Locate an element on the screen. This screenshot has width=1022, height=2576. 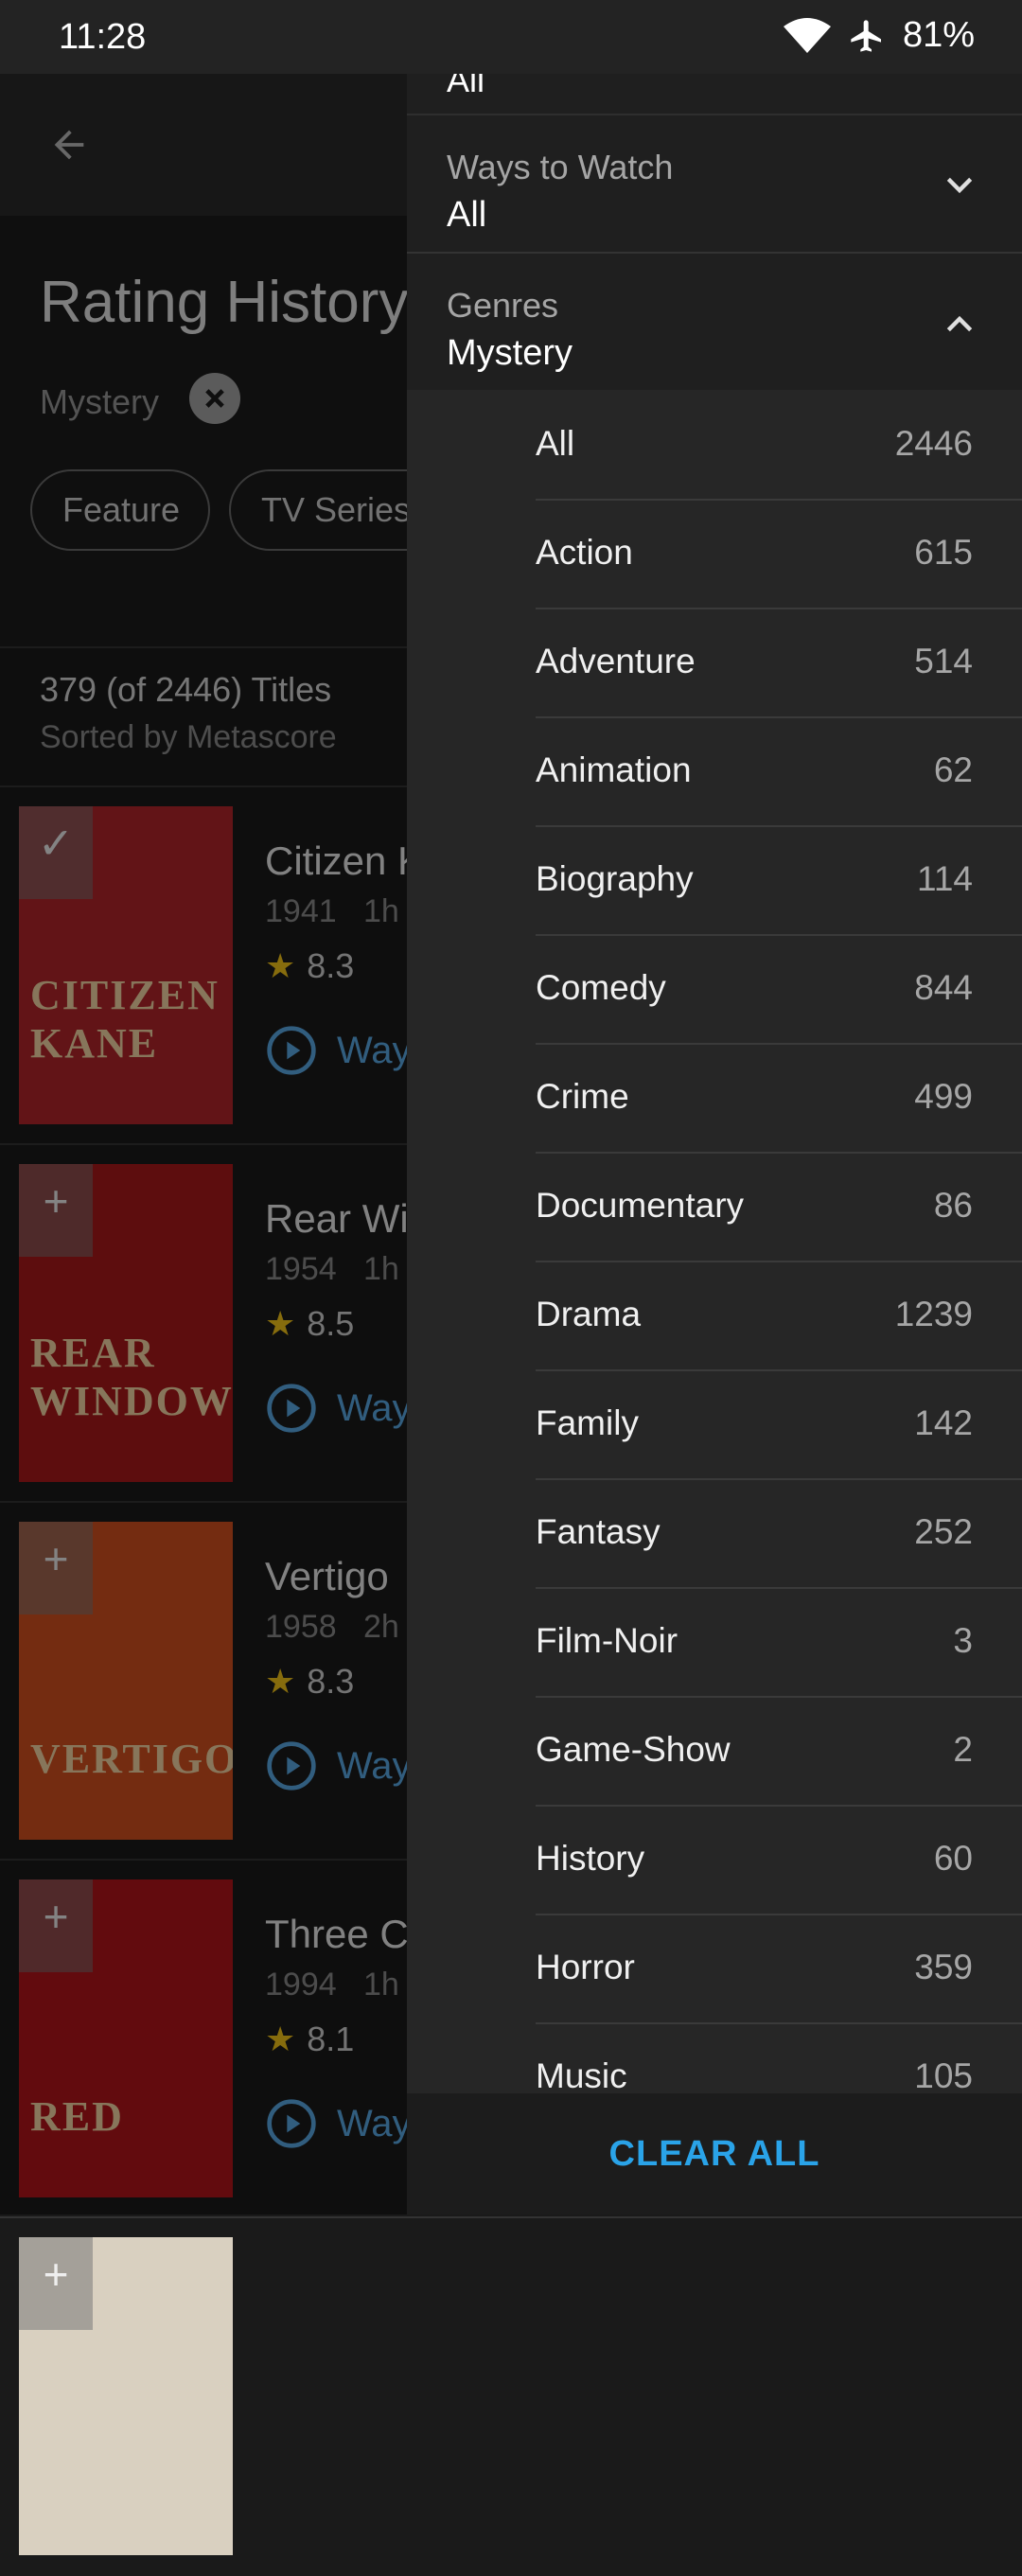
clear-all-button: CLEAR ALL is located at coordinates (714, 2154).